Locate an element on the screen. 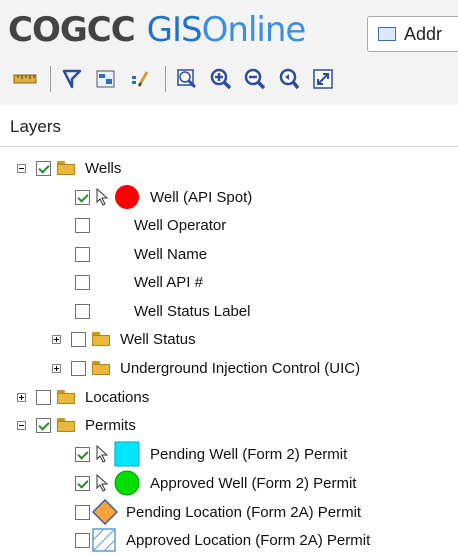  layer-label-well-api-num: Well API # is located at coordinates (168, 282).